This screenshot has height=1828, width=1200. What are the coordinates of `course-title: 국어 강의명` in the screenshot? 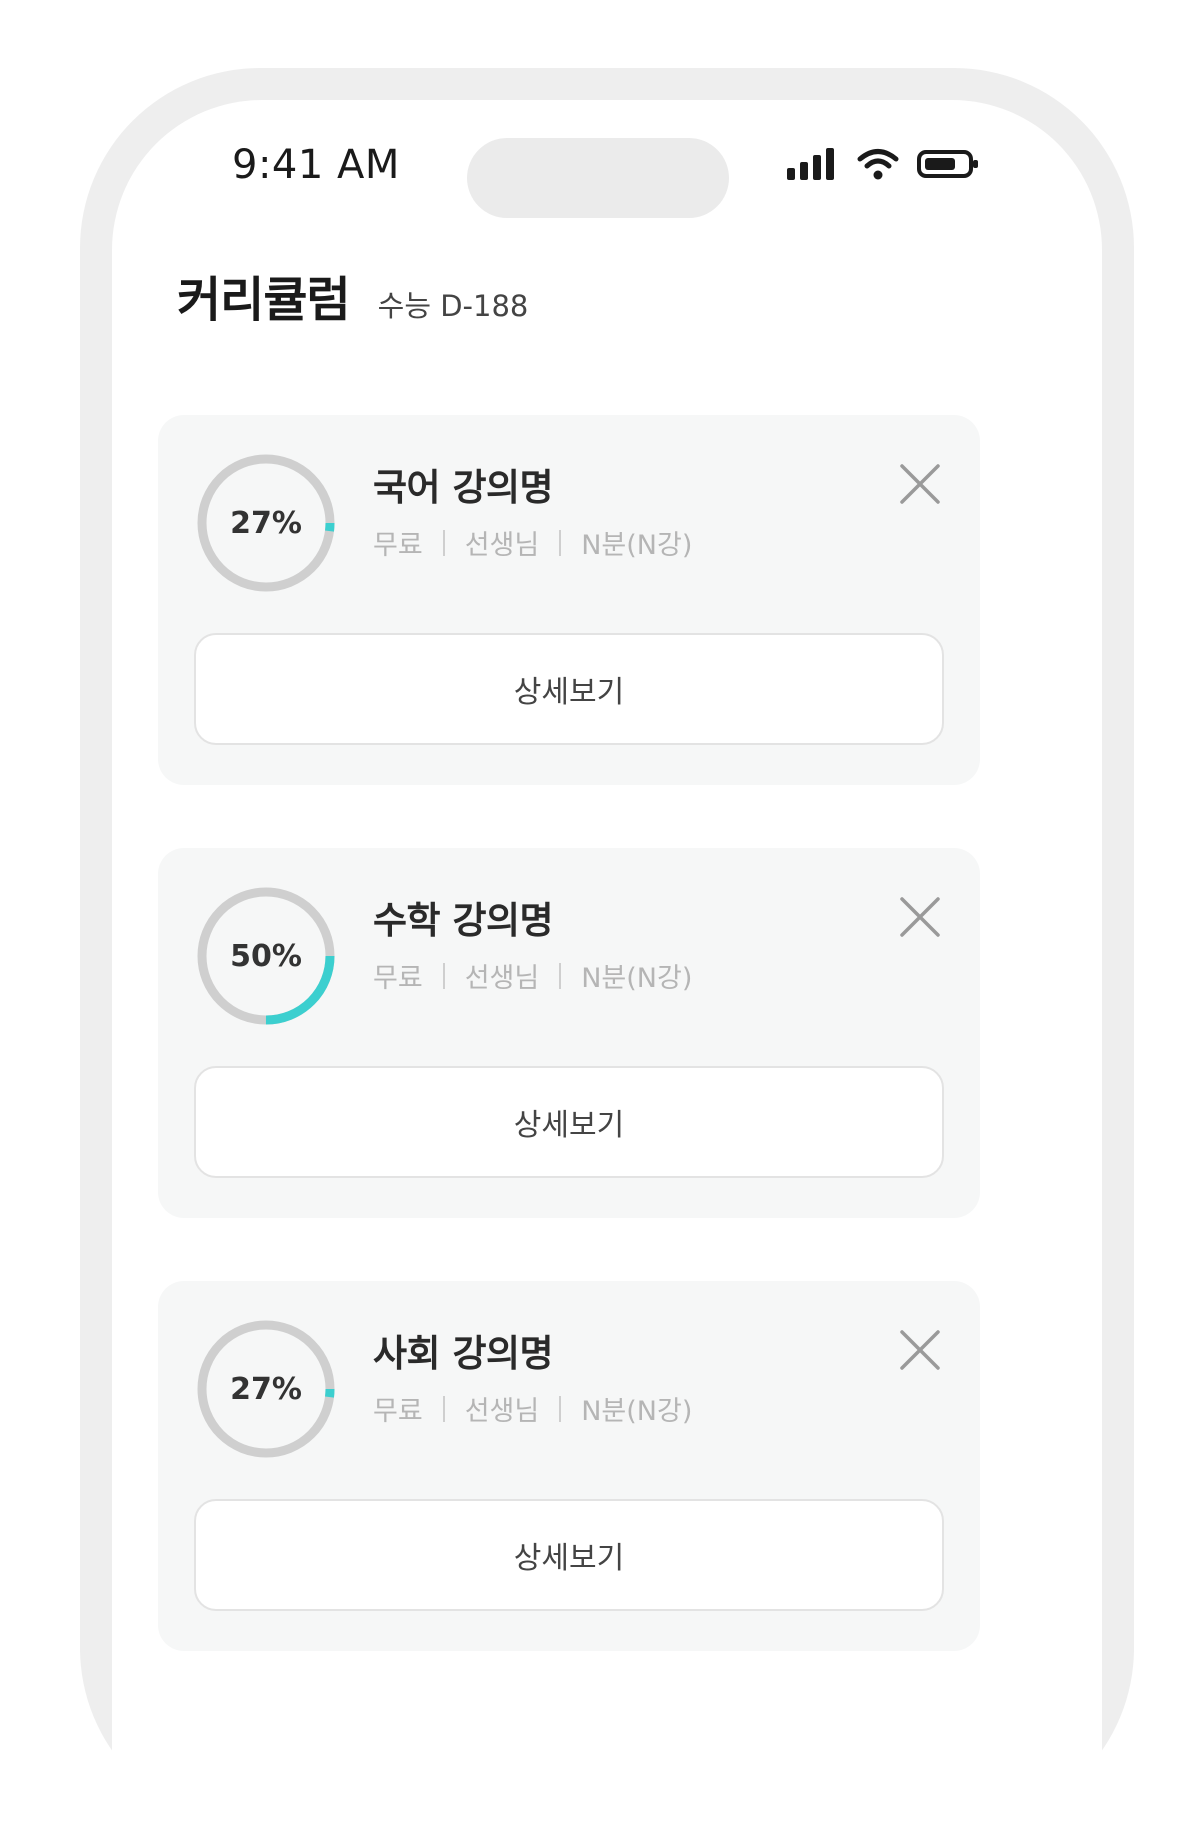 It's located at (463, 487).